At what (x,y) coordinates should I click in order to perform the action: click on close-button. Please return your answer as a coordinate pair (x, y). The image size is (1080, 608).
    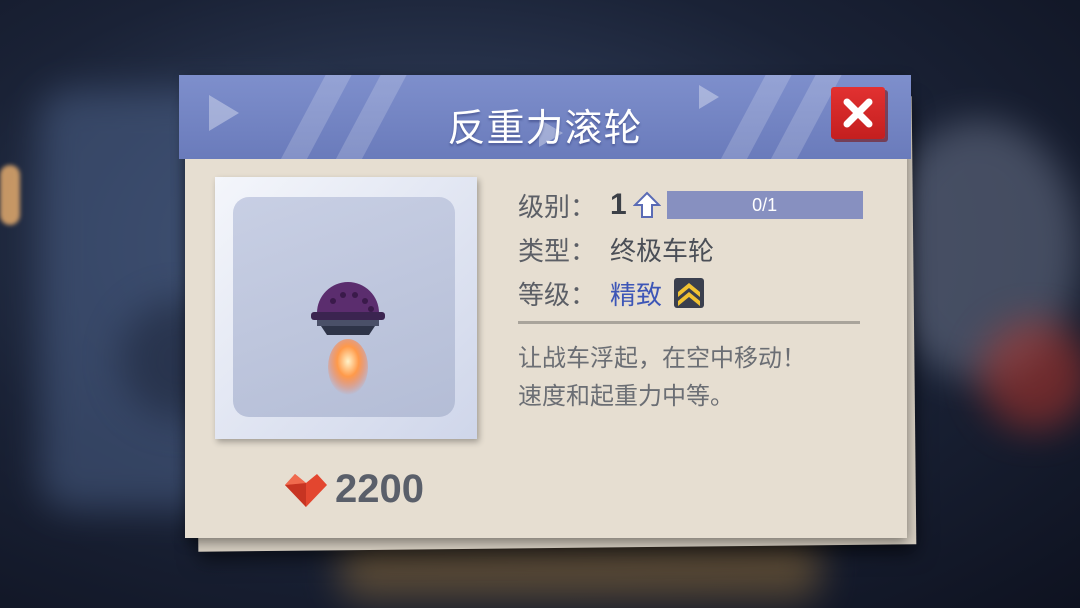
    Looking at the image, I should click on (858, 113).